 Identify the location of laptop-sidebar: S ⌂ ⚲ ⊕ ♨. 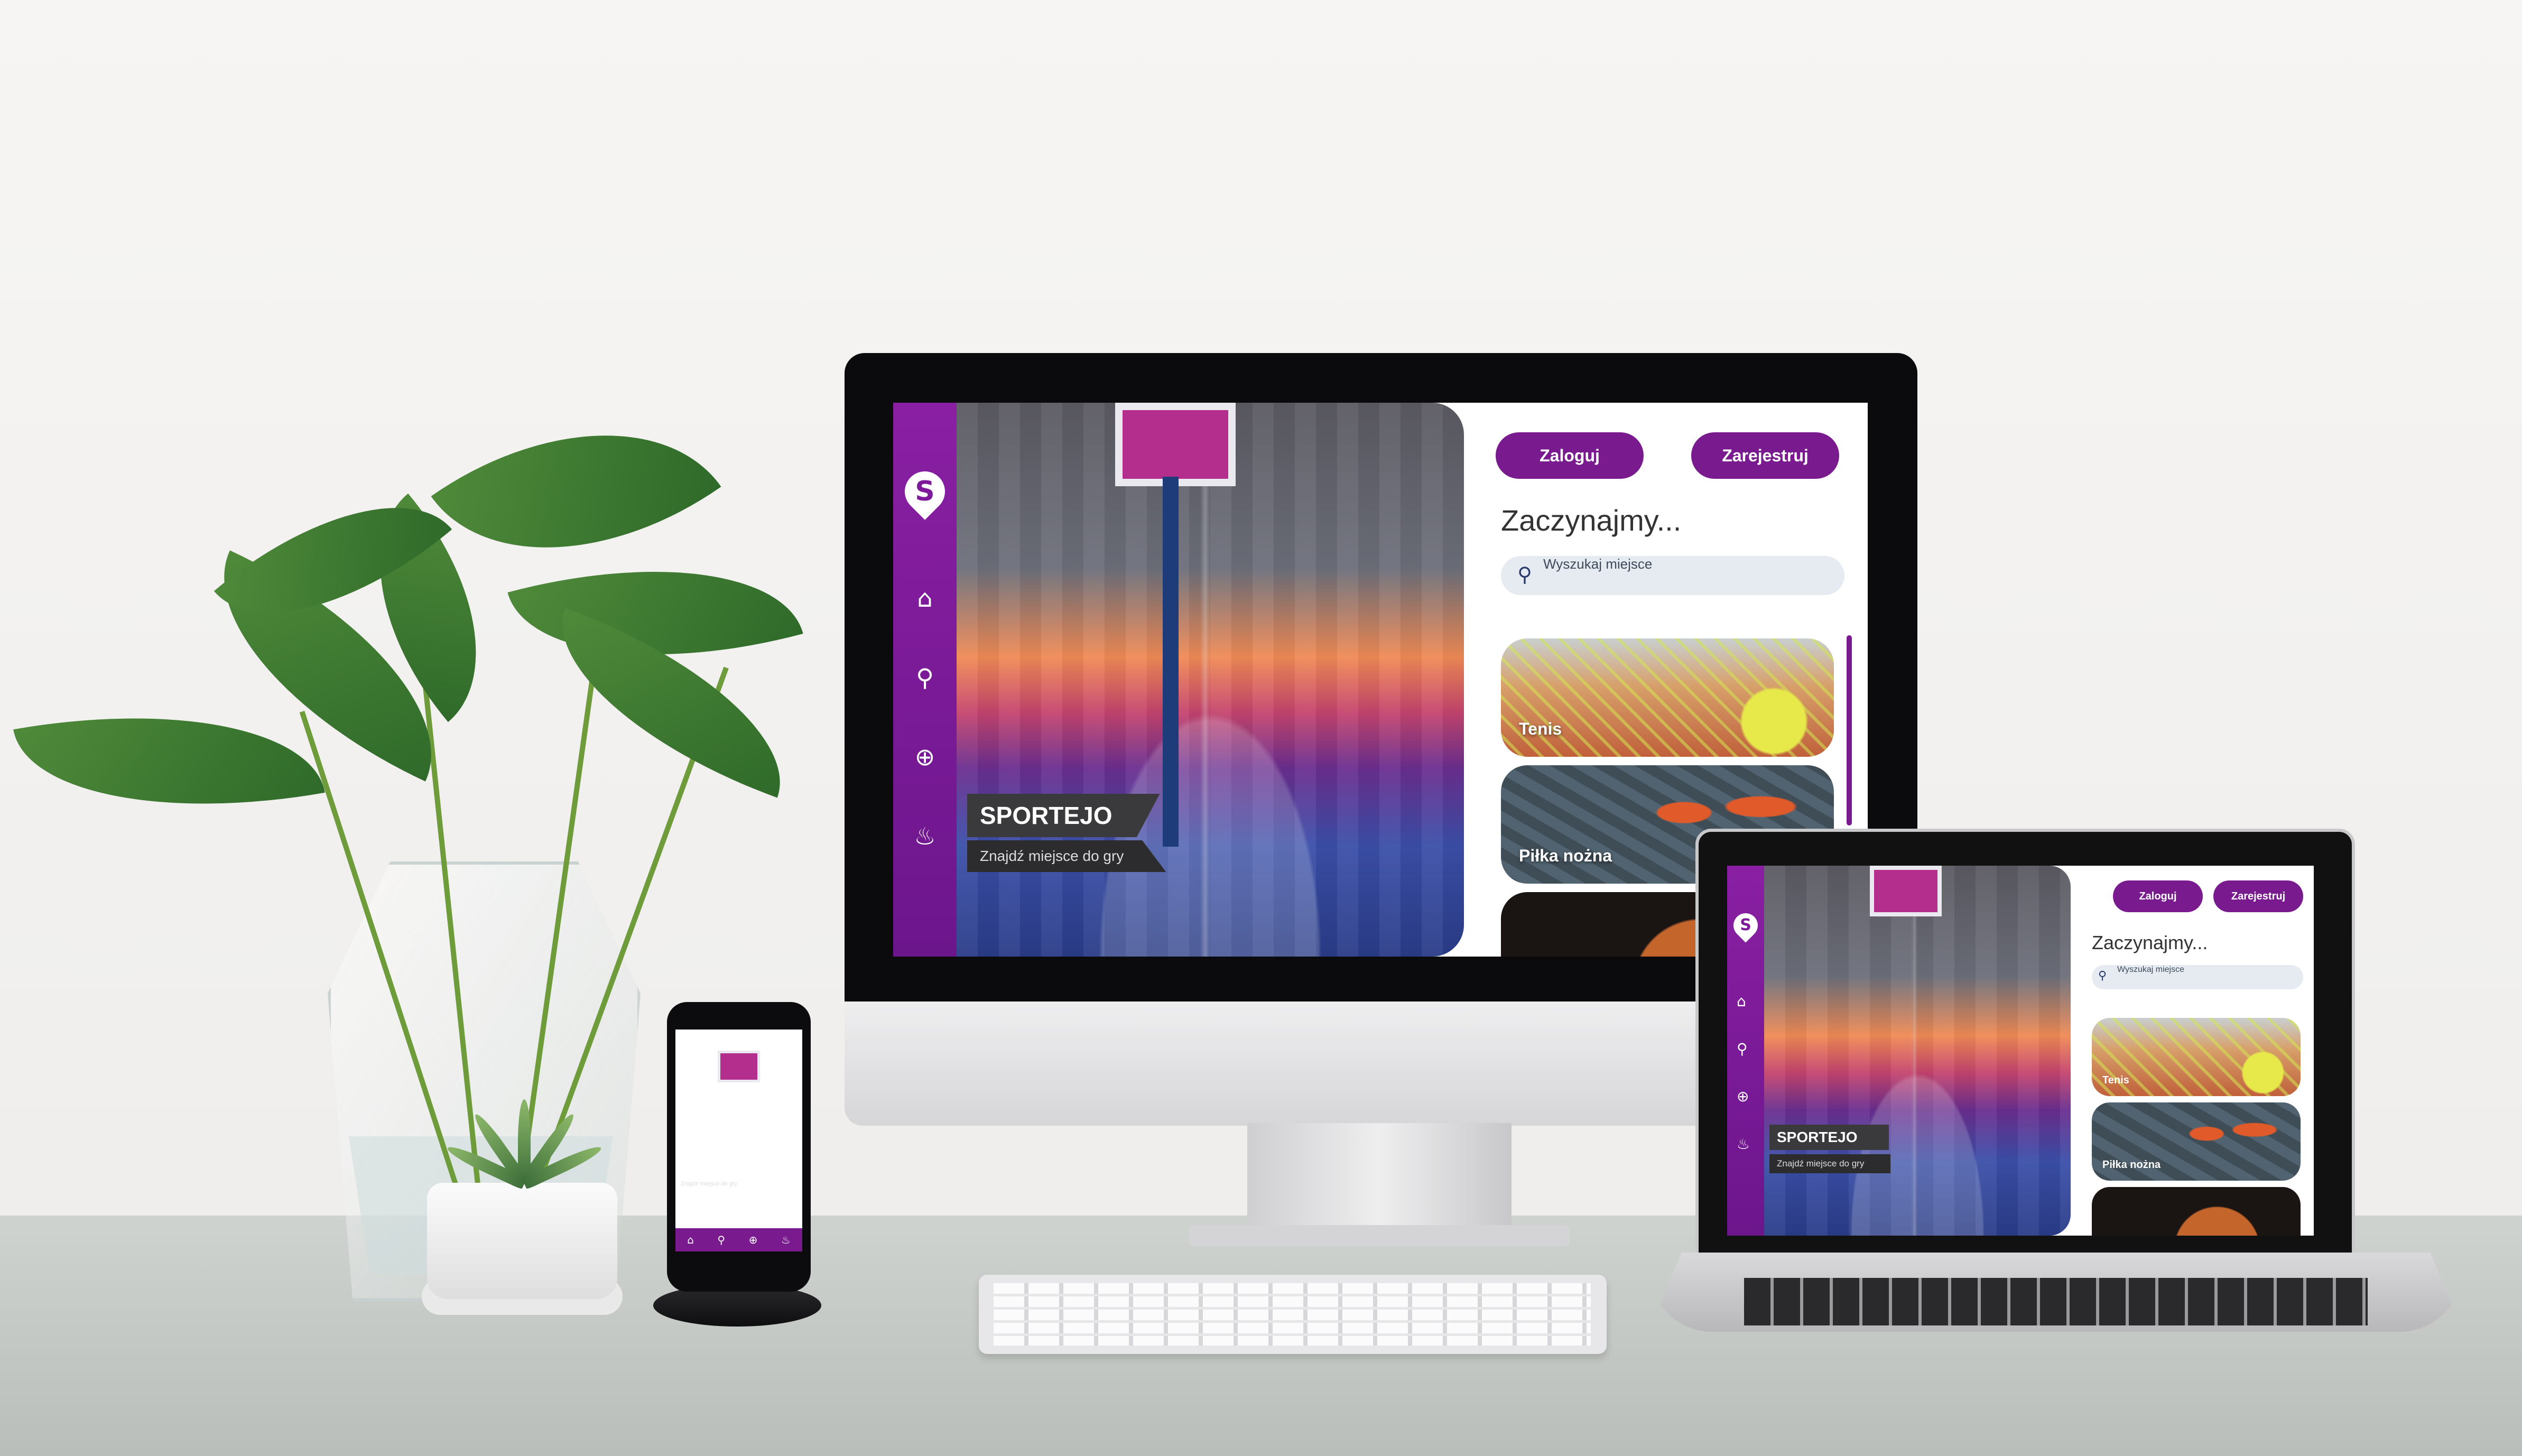
(1745, 1051).